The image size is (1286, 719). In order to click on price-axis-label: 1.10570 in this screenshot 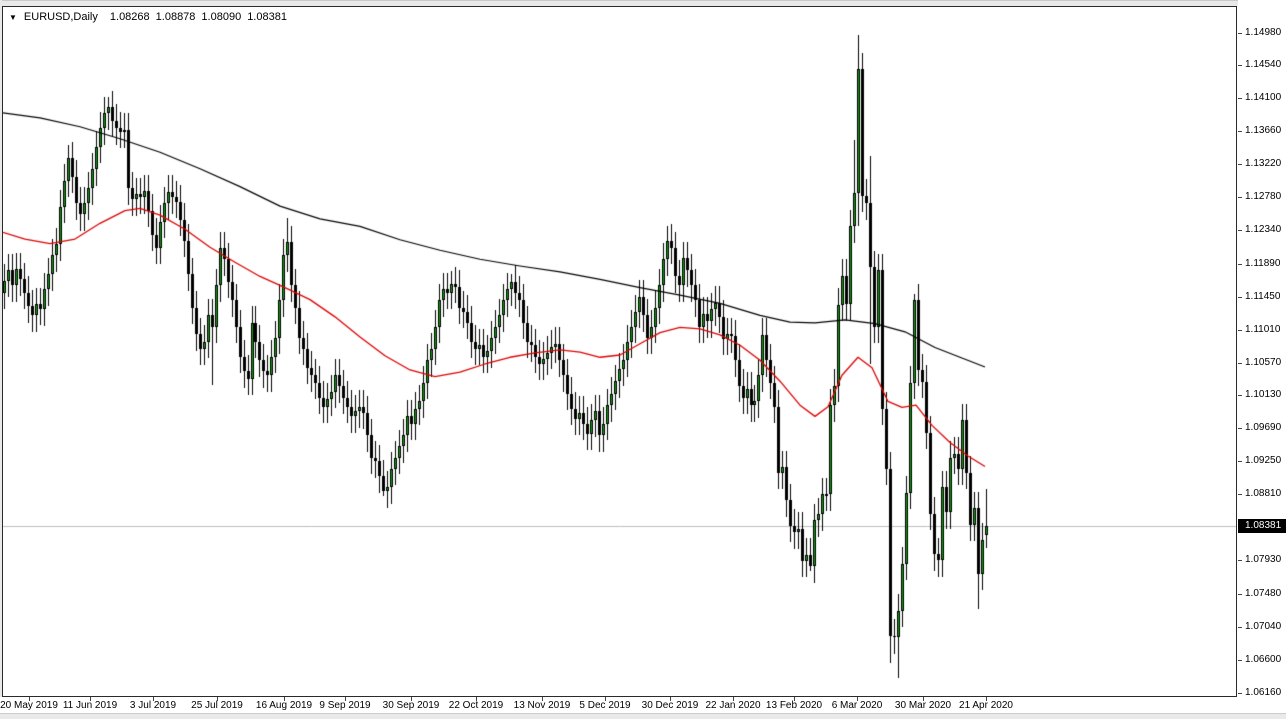, I will do `click(1263, 362)`.